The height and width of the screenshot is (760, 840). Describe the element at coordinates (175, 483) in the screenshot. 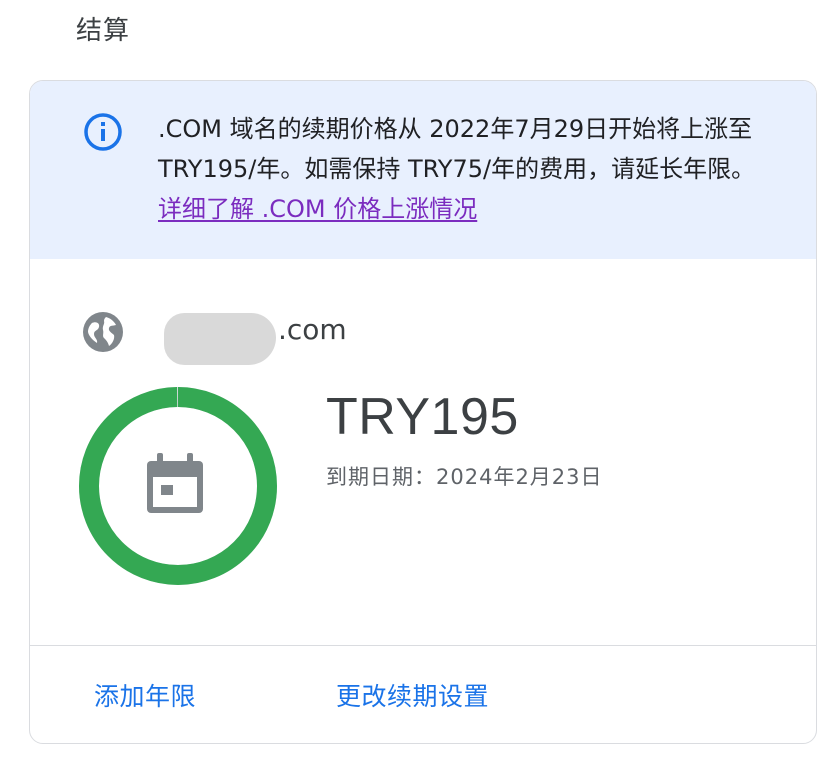

I see `calendar-icon` at that location.